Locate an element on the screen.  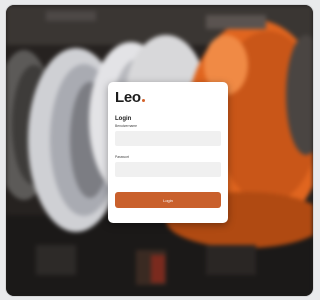
brand-name: Leo is located at coordinates (128, 97).